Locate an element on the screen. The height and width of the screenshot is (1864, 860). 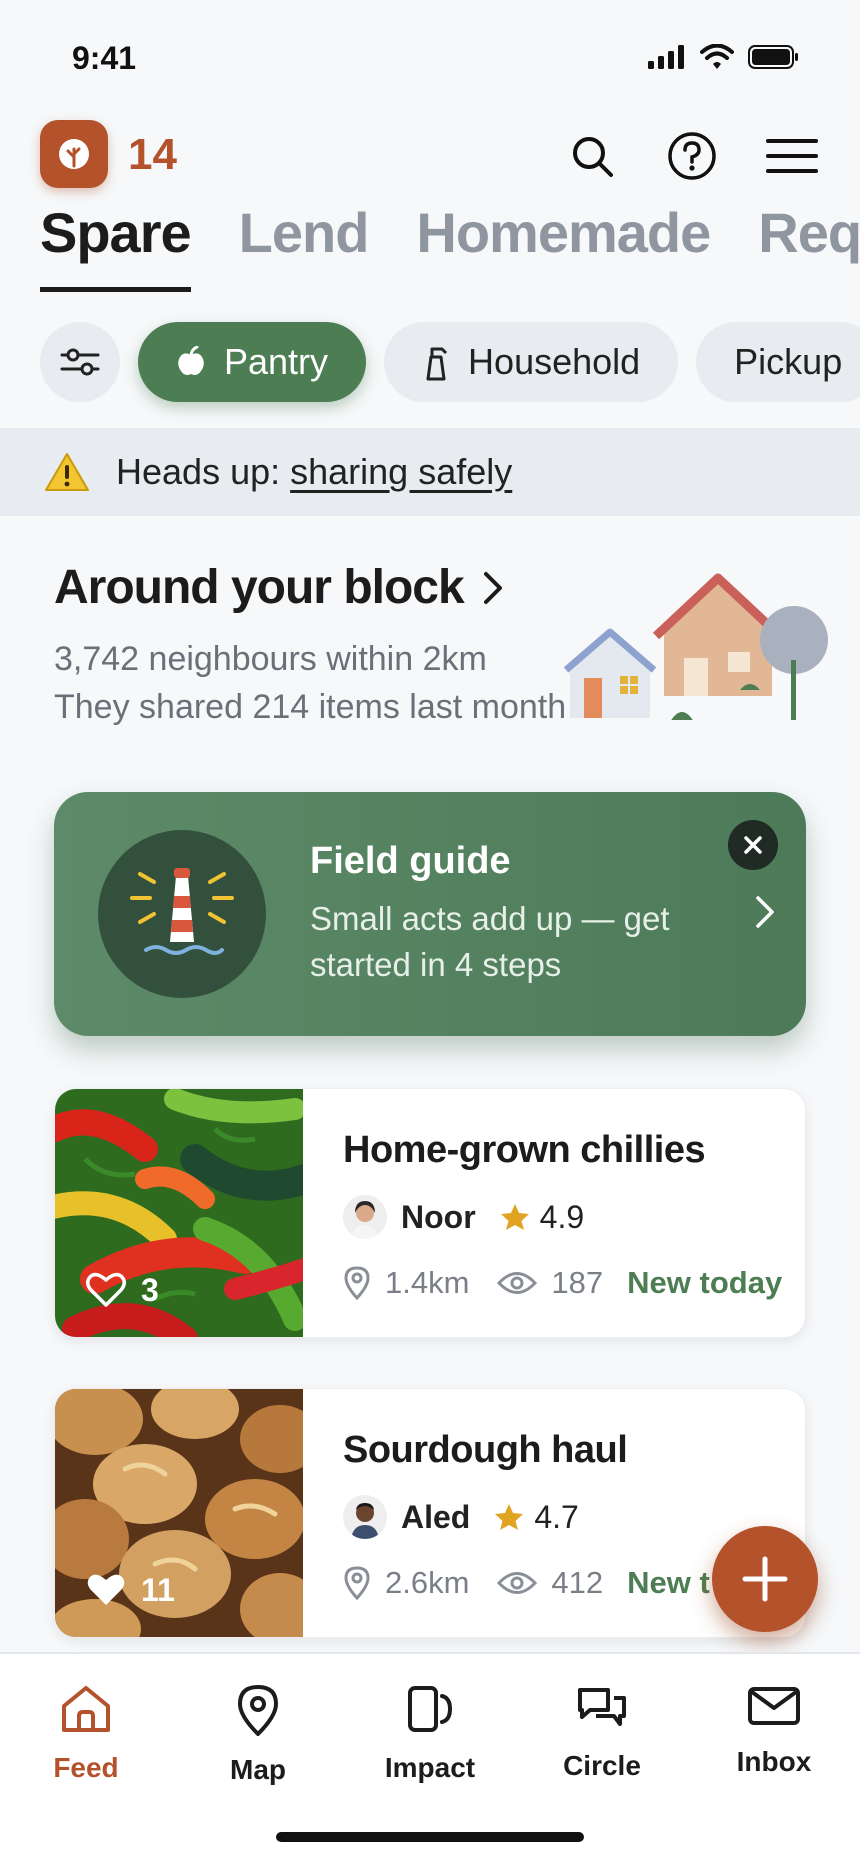
battery-icon is located at coordinates (773, 57).